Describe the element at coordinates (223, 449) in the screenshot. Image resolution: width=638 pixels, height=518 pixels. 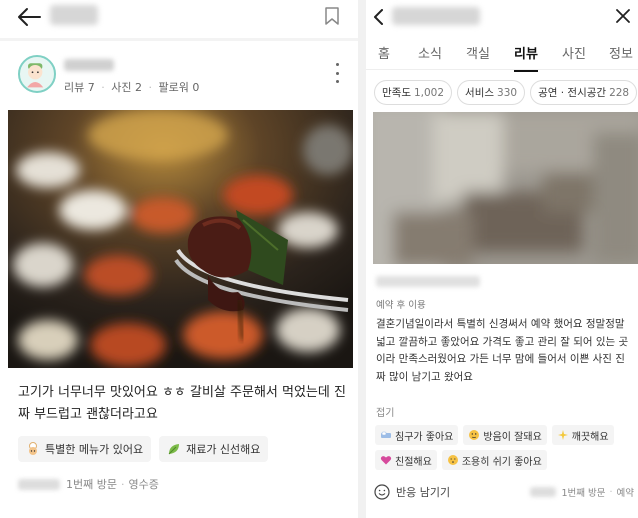
I see `keyword-tag-label: 재료가 신선해요` at that location.